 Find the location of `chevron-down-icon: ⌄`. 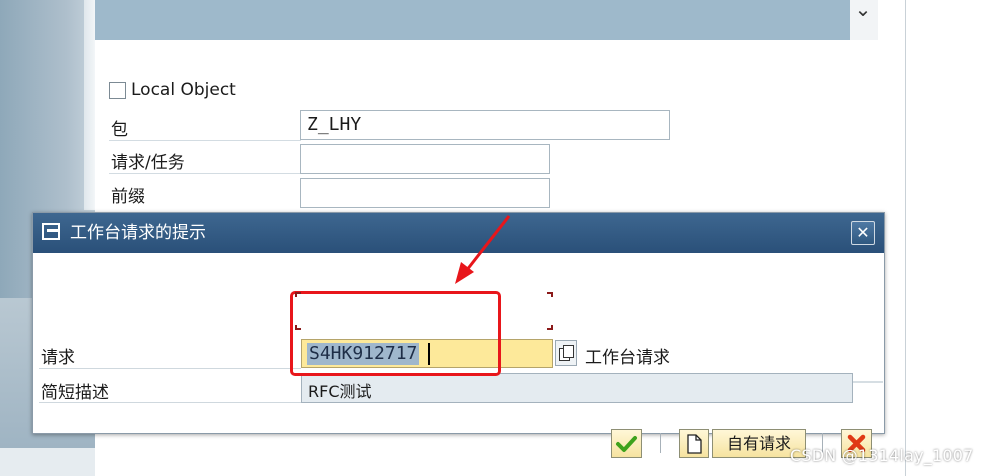

chevron-down-icon: ⌄ is located at coordinates (863, 11).